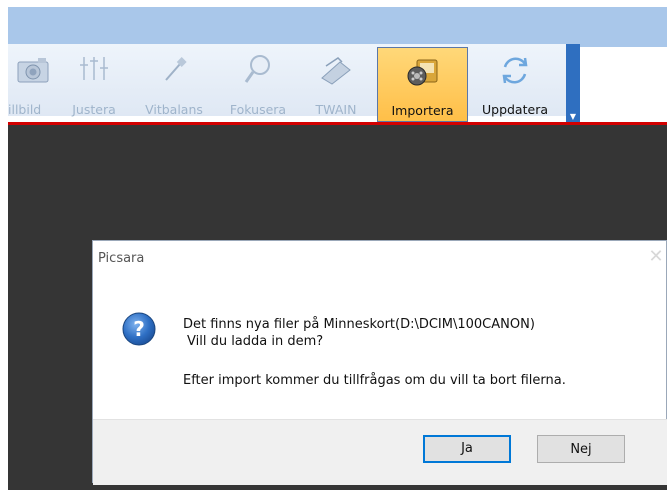  What do you see at coordinates (656, 257) in the screenshot?
I see `close-icon: ✕` at bounding box center [656, 257].